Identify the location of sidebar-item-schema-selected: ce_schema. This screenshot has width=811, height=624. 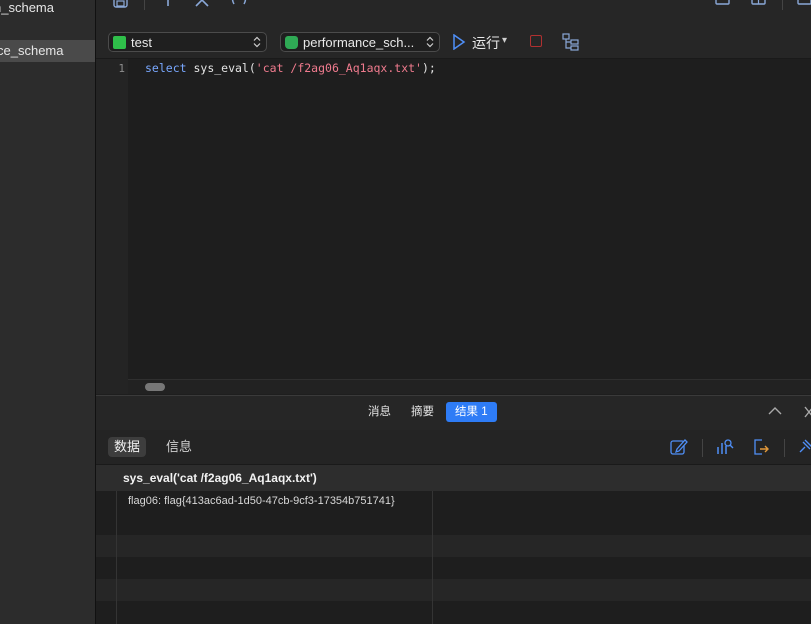
(47, 51).